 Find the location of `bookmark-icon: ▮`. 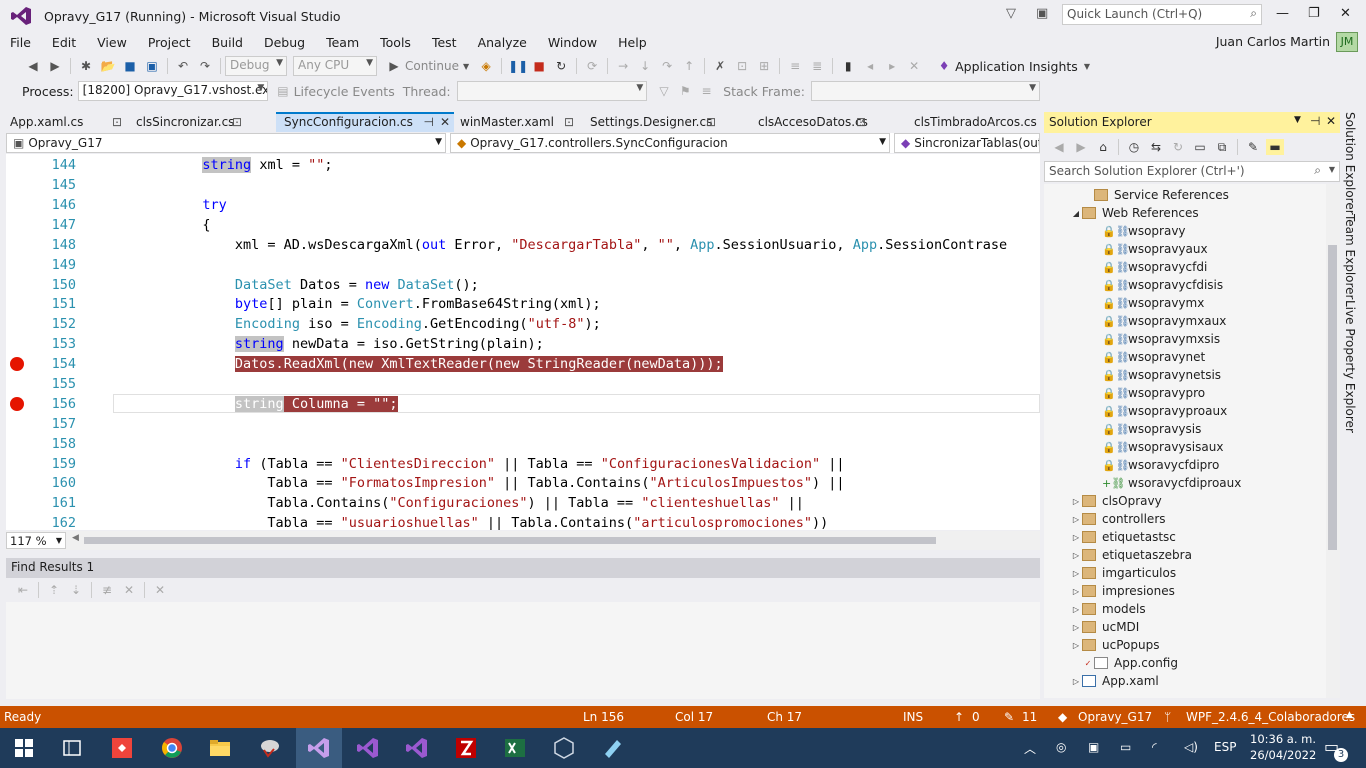

bookmark-icon: ▮ is located at coordinates (848, 66).